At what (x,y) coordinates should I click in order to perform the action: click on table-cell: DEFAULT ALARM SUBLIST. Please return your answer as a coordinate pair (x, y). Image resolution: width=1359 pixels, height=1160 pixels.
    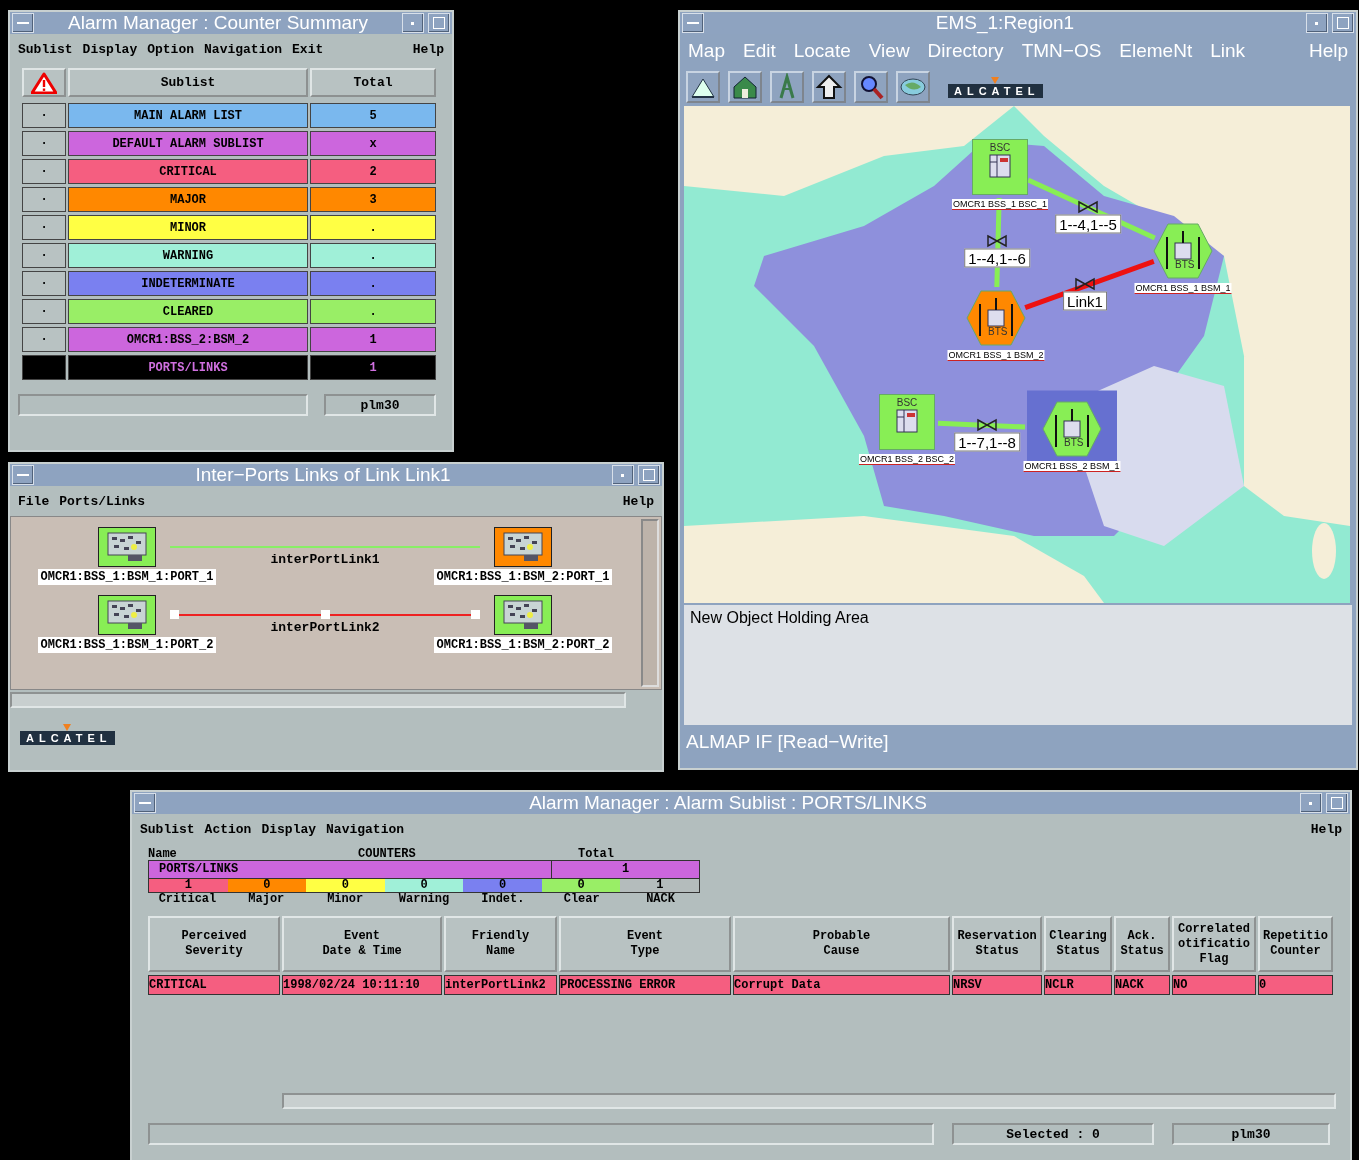
    Looking at the image, I should click on (188, 143).